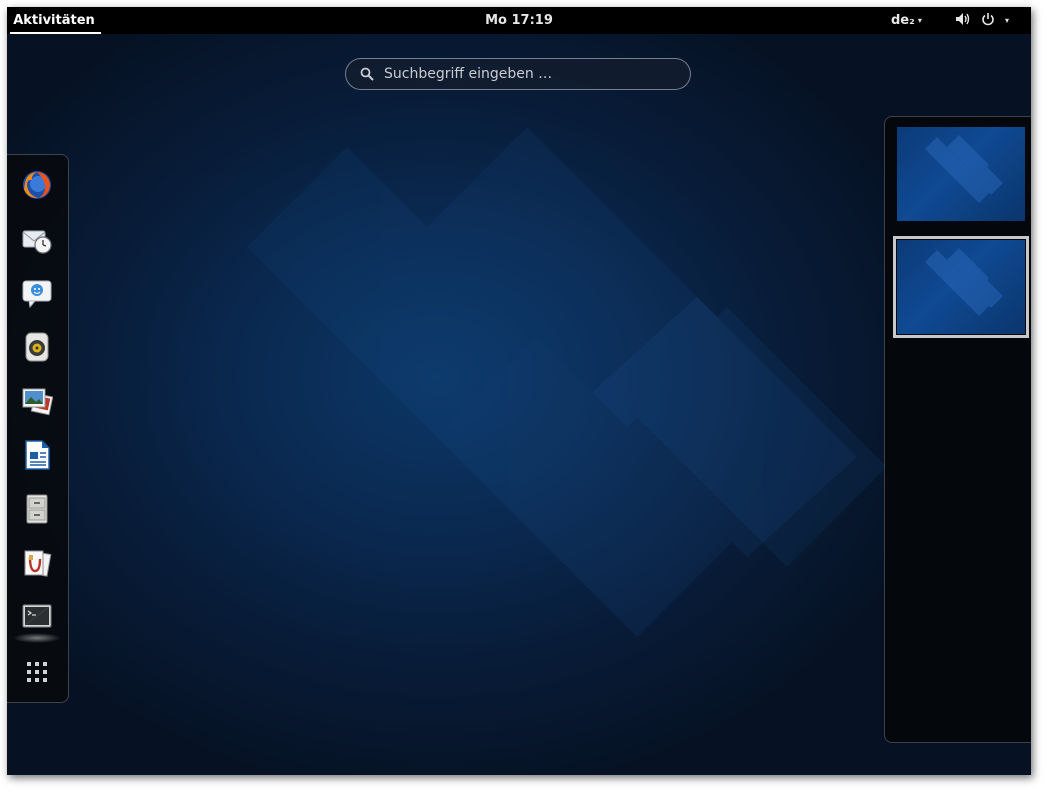 This screenshot has height=796, width=1052. I want to click on dash-item-files, so click(37, 509).